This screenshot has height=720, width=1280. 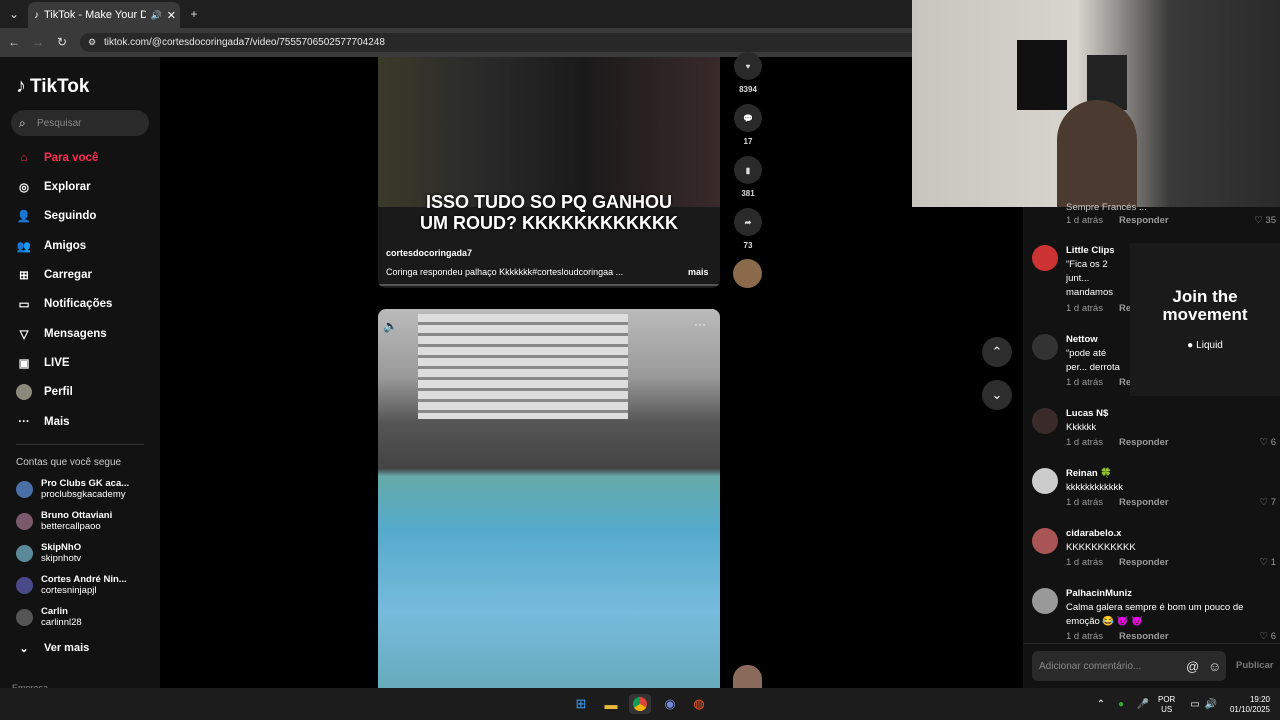 I want to click on audio-playing-icon: 🔊, so click(x=156, y=15).